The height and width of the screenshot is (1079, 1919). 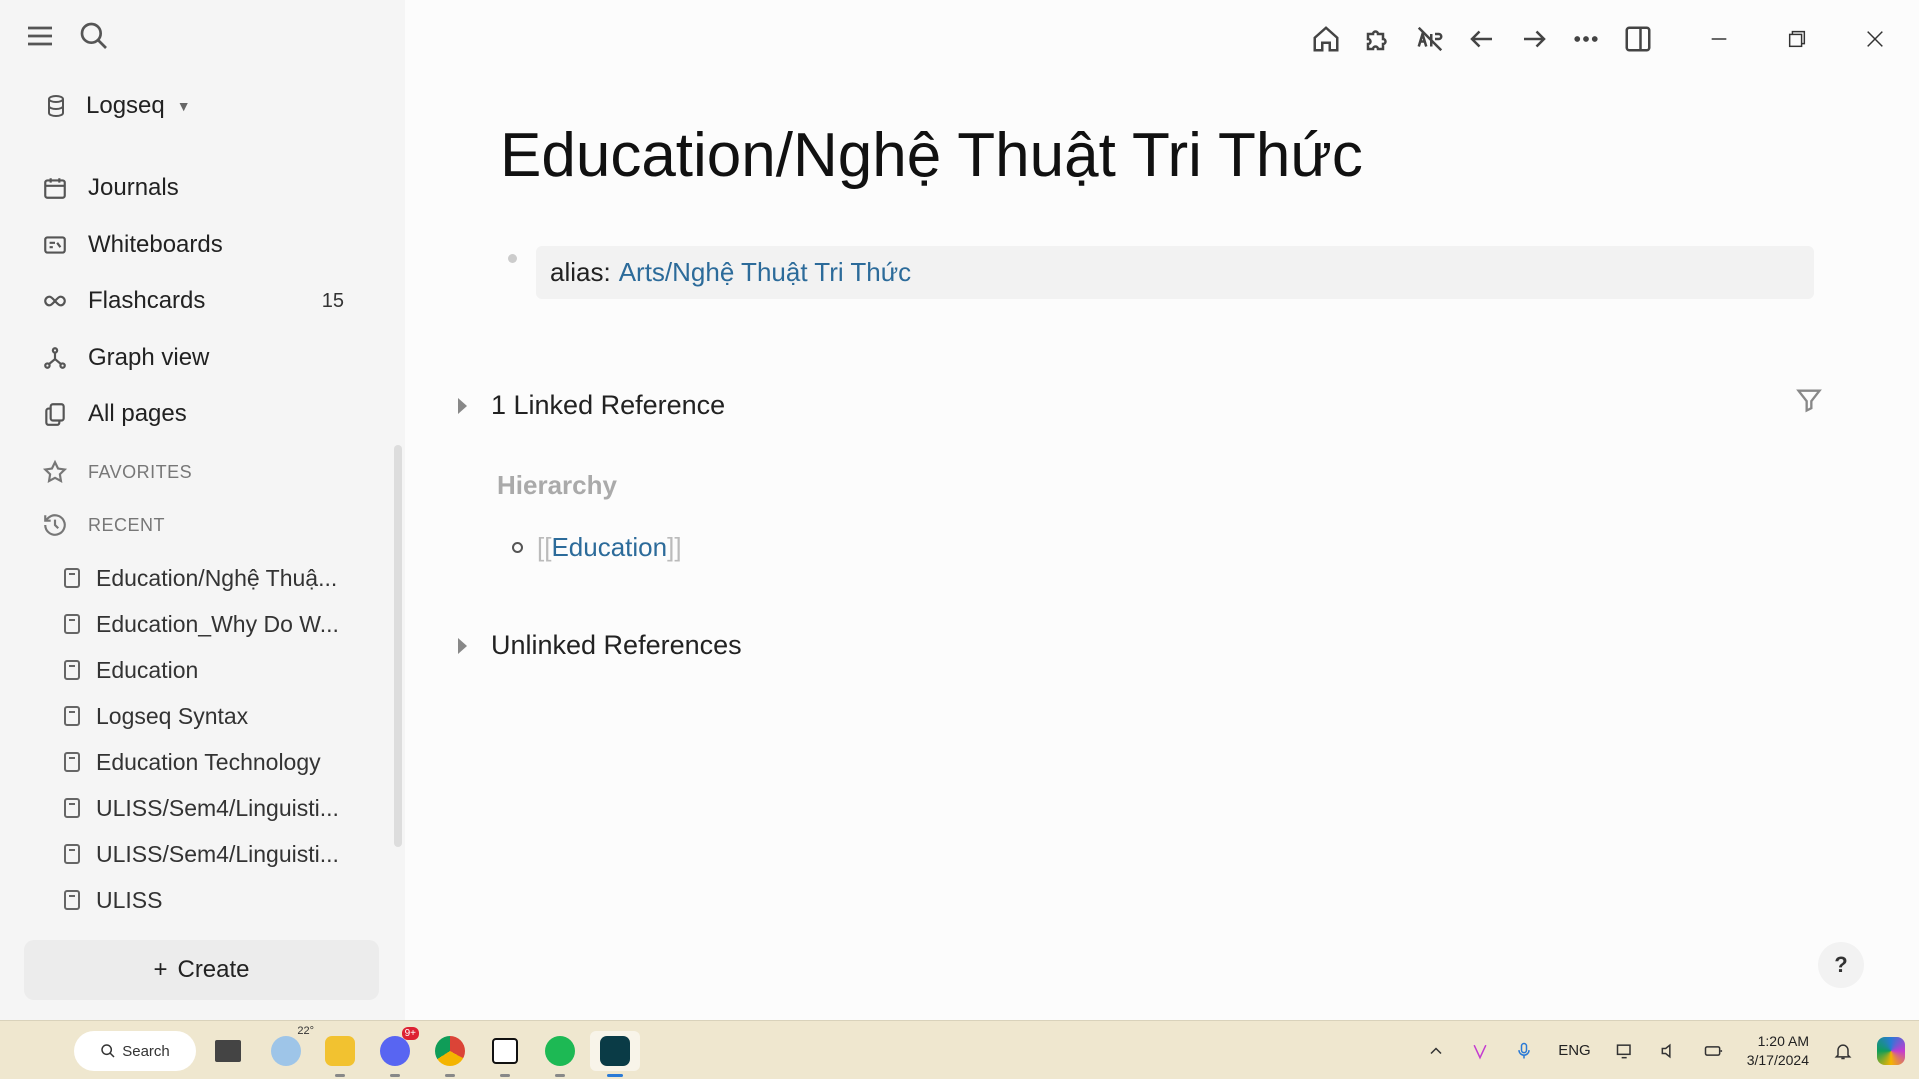 I want to click on page-properties: alias: Arts/Nghệ Thuật Tri Thức, so click(x=1175, y=272).